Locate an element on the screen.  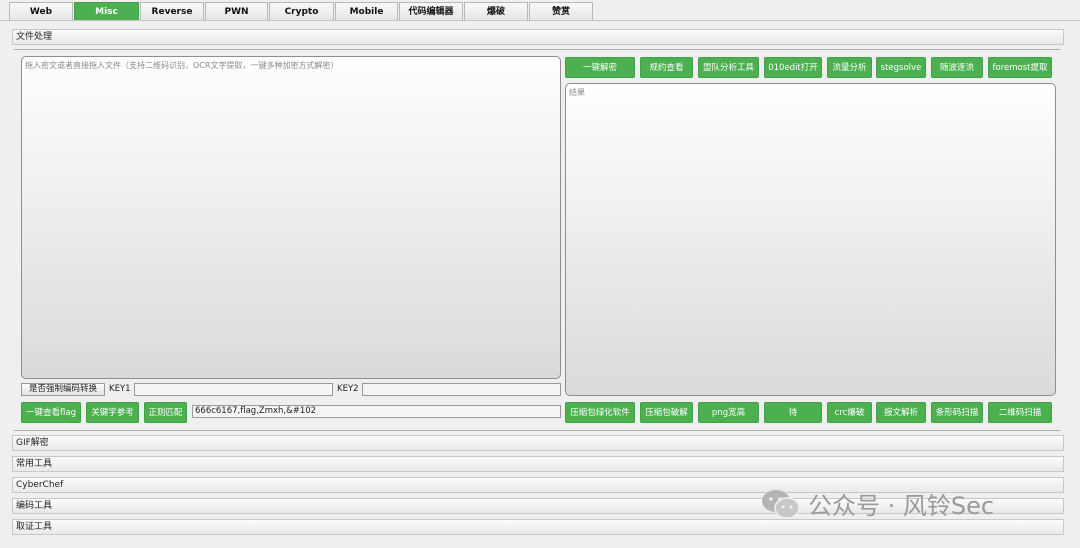
foremost-extract-button: foremost提取 is located at coordinates (1020, 67).